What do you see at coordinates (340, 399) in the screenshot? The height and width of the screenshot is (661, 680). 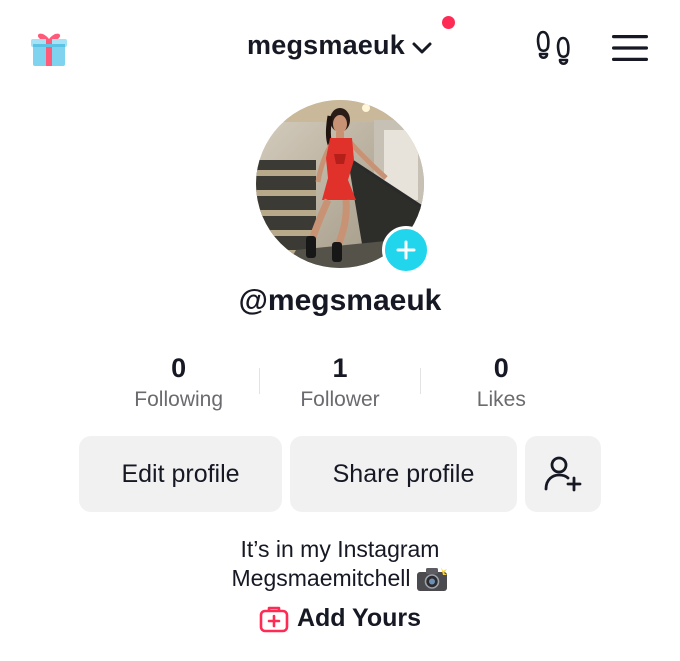 I see `stat-label: Follower` at bounding box center [340, 399].